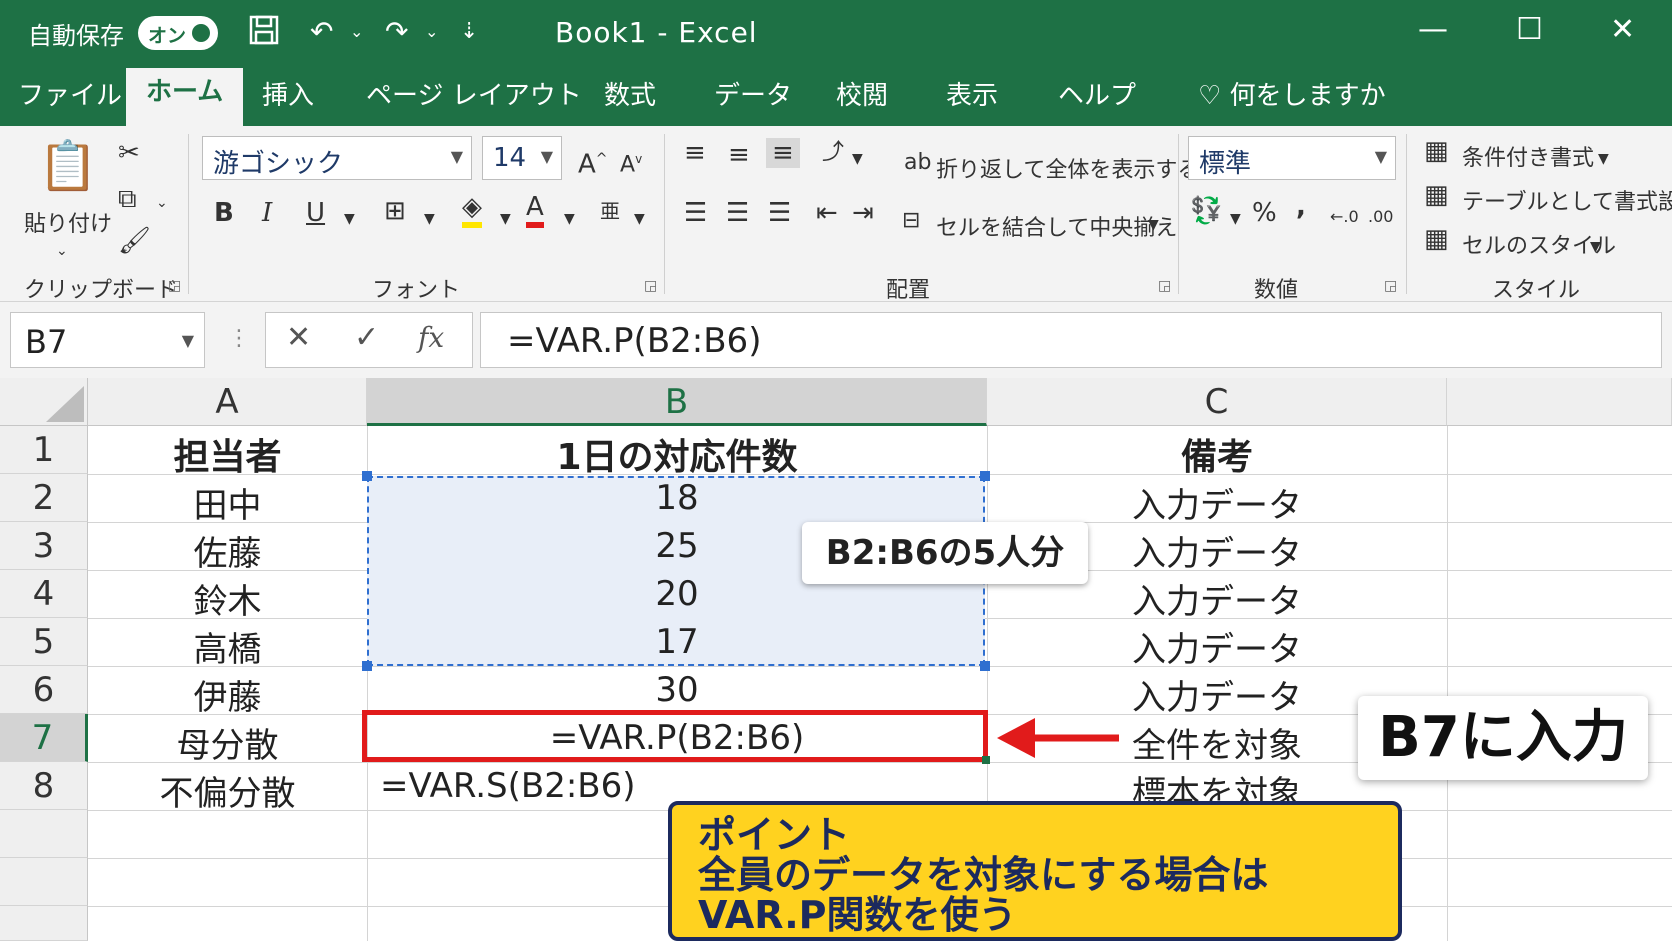  What do you see at coordinates (610, 211) in the screenshot?
I see `phonetic-icon: 亜` at bounding box center [610, 211].